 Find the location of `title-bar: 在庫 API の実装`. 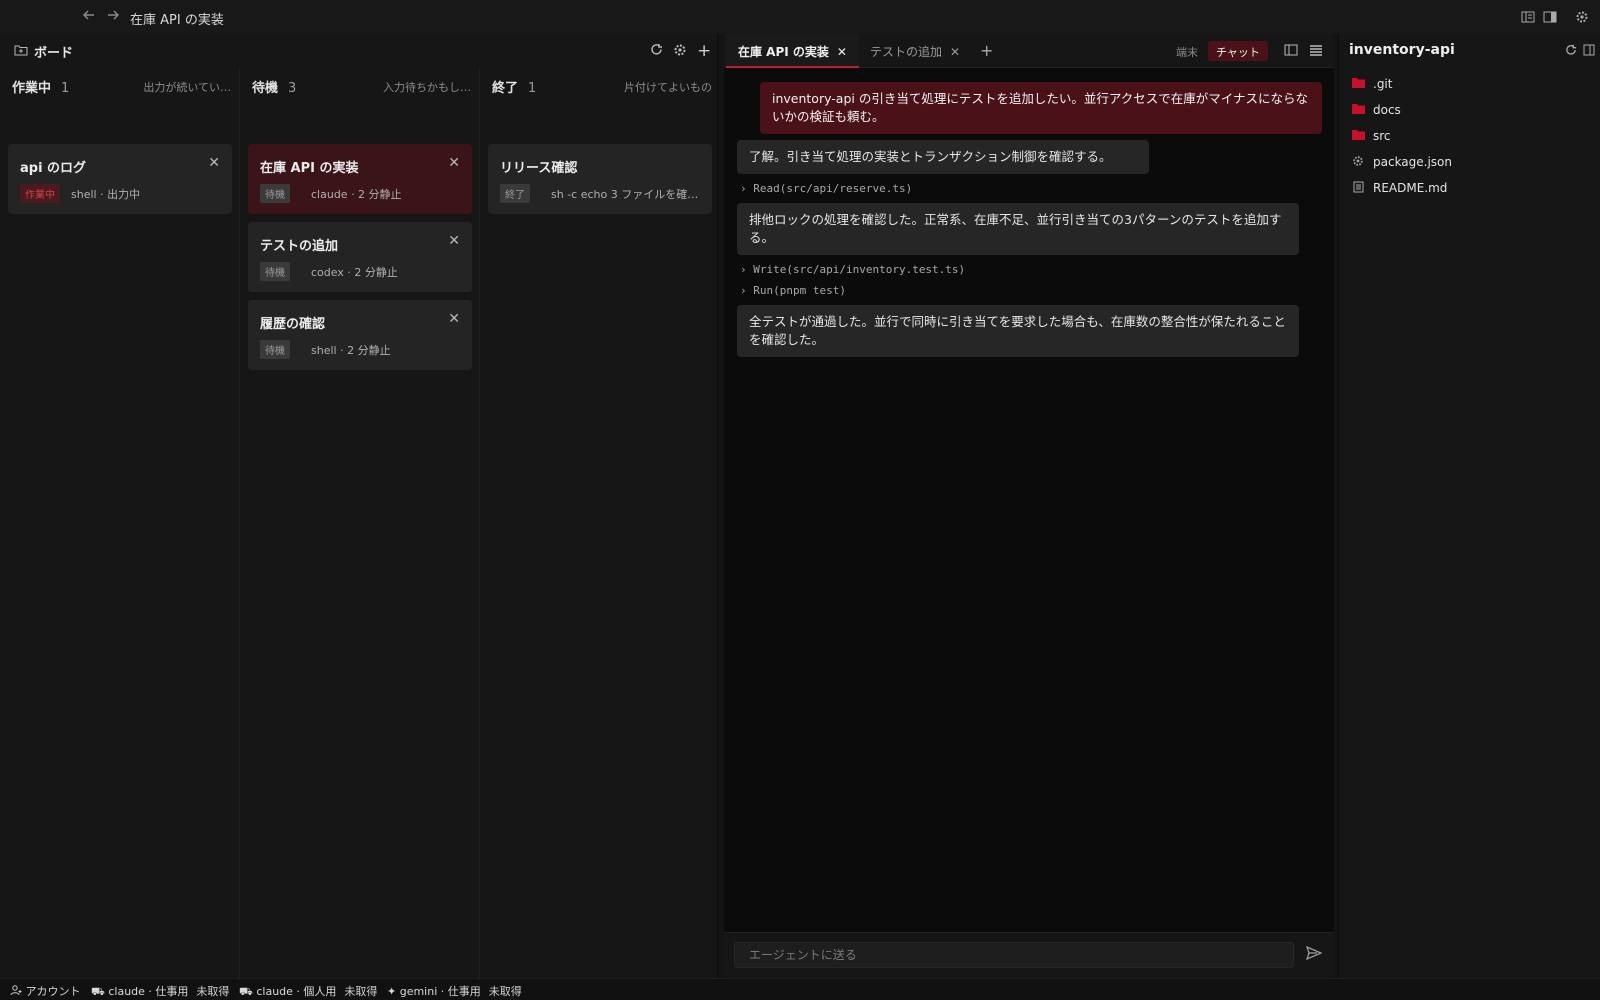

title-bar: 在庫 API の実装 is located at coordinates (800, 17).